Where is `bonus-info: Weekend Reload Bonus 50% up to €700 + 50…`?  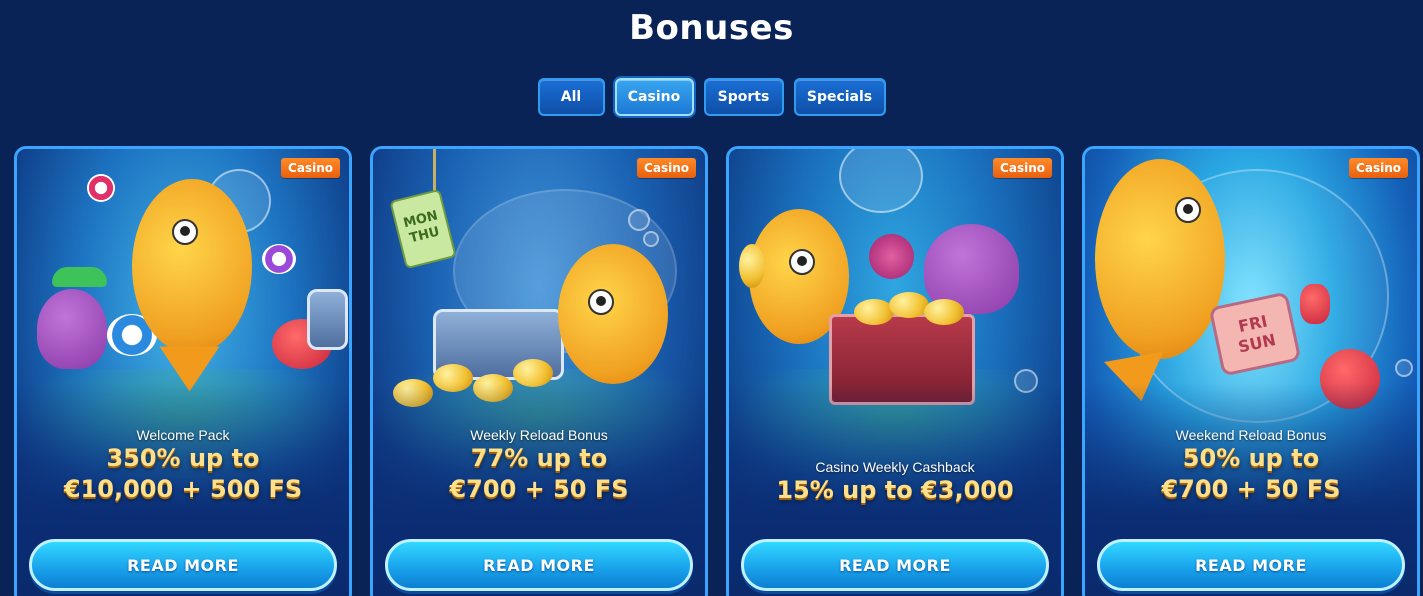
bonus-info: Weekend Reload Bonus 50% up to €700 + 50… is located at coordinates (1251, 466).